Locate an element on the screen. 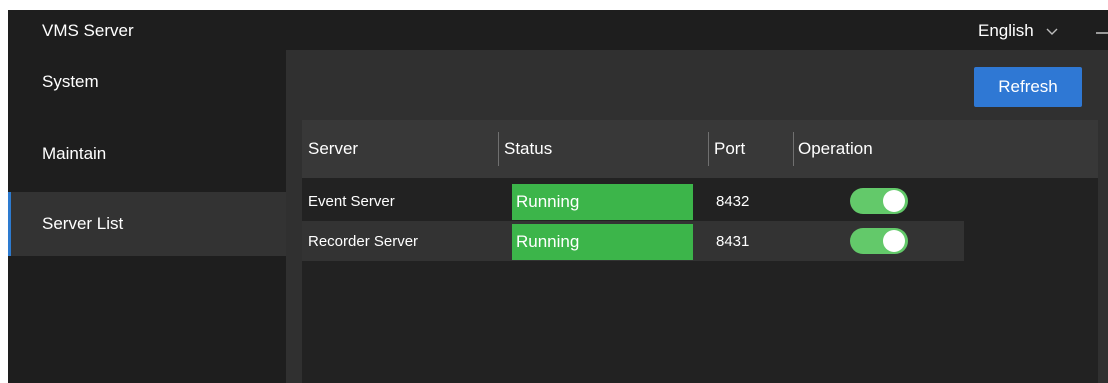 The width and height of the screenshot is (1108, 383). table-row: Event Server Running 8432 is located at coordinates (633, 201).